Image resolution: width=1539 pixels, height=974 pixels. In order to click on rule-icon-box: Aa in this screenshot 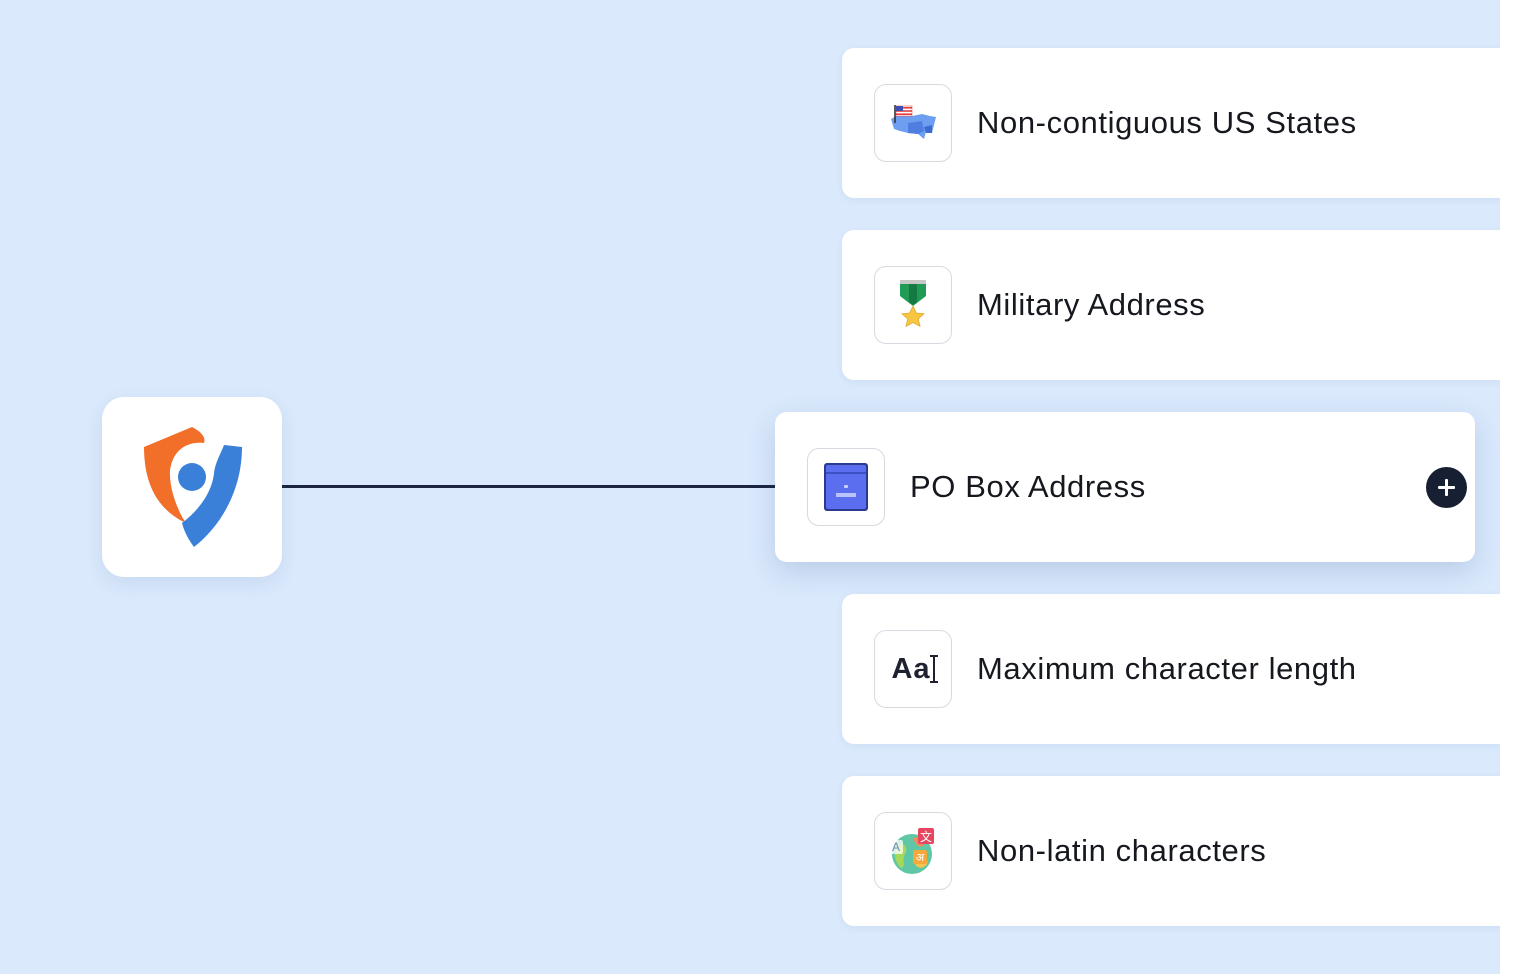, I will do `click(913, 669)`.